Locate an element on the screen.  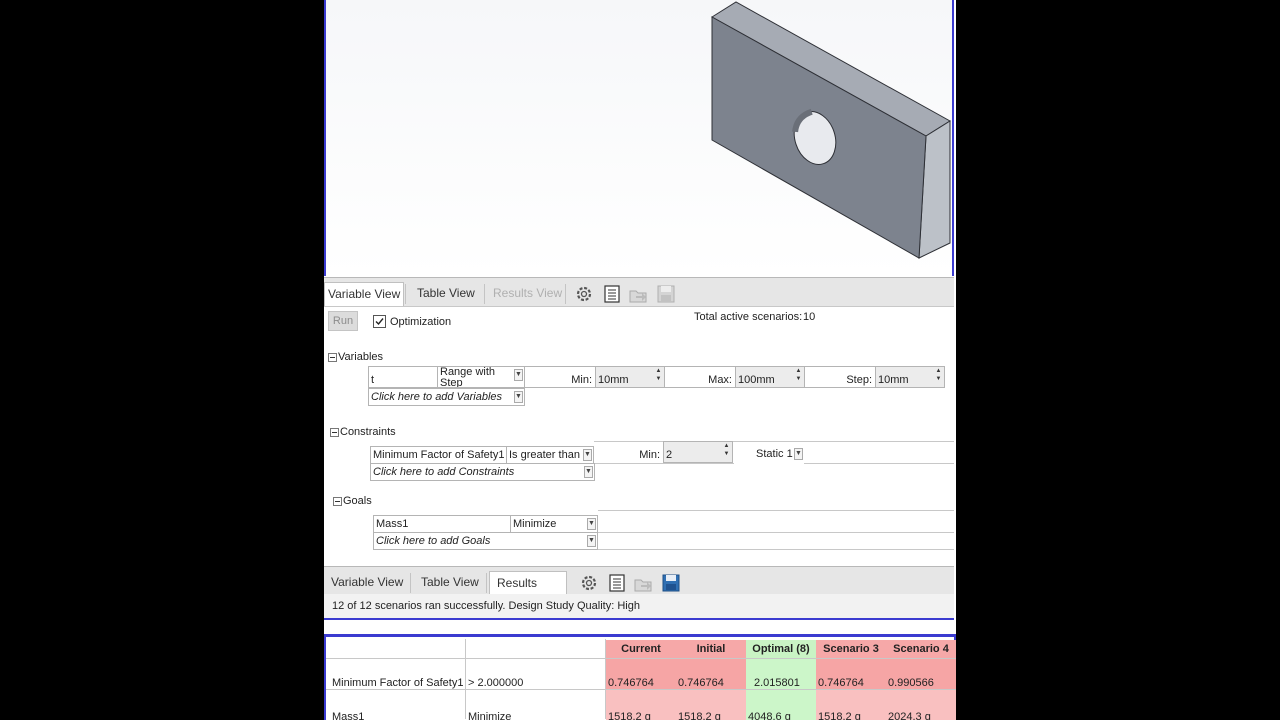
add-constraints-label: Click here to add Constraints is located at coordinates (444, 472).